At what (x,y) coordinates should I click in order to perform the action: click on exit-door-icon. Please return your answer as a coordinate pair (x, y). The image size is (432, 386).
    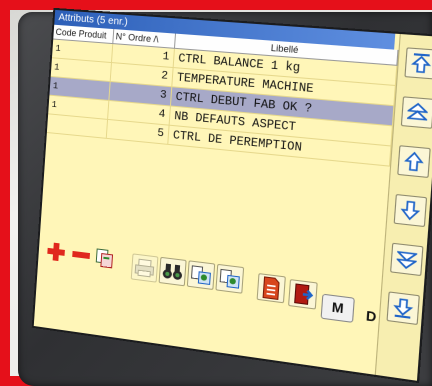
    Looking at the image, I should click on (303, 294).